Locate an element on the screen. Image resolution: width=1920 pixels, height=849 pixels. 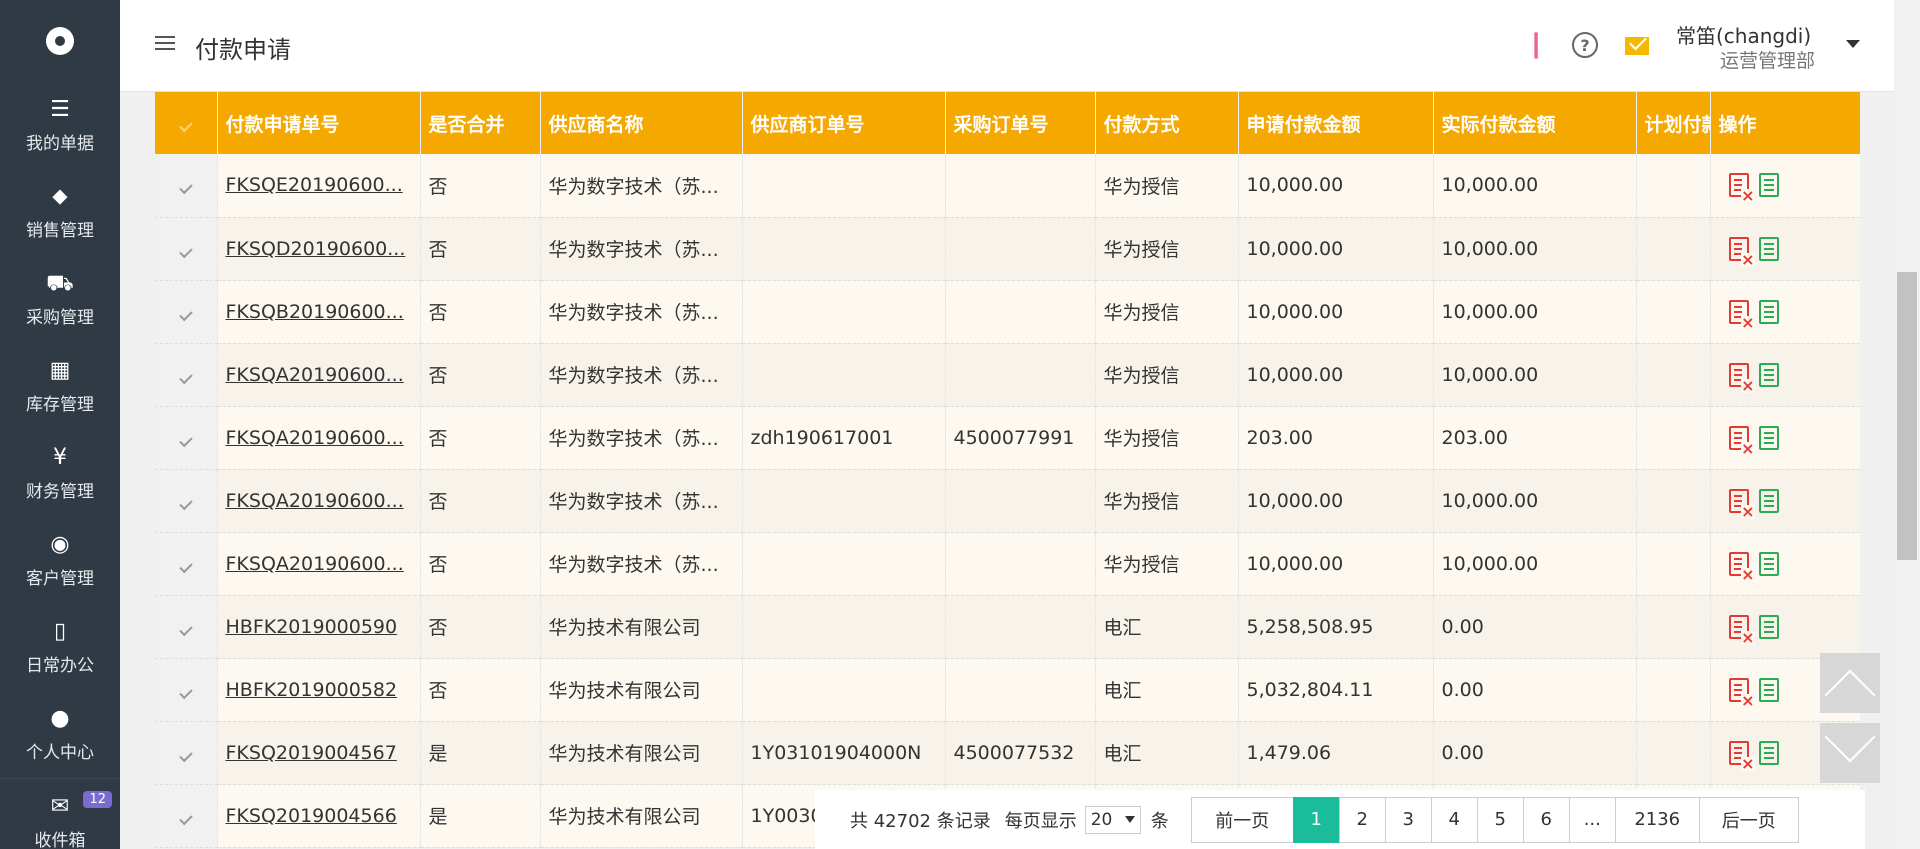
sidebar-item-1: ⬥ 销售管理 is located at coordinates (60, 212).